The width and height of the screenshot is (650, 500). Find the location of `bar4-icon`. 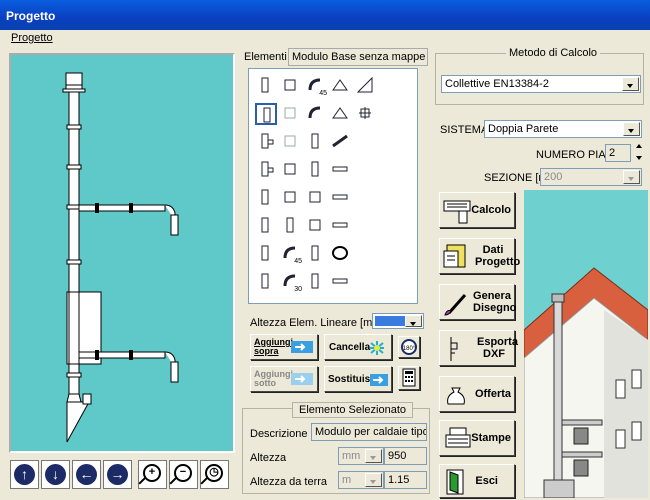

bar4-icon is located at coordinates (340, 281).